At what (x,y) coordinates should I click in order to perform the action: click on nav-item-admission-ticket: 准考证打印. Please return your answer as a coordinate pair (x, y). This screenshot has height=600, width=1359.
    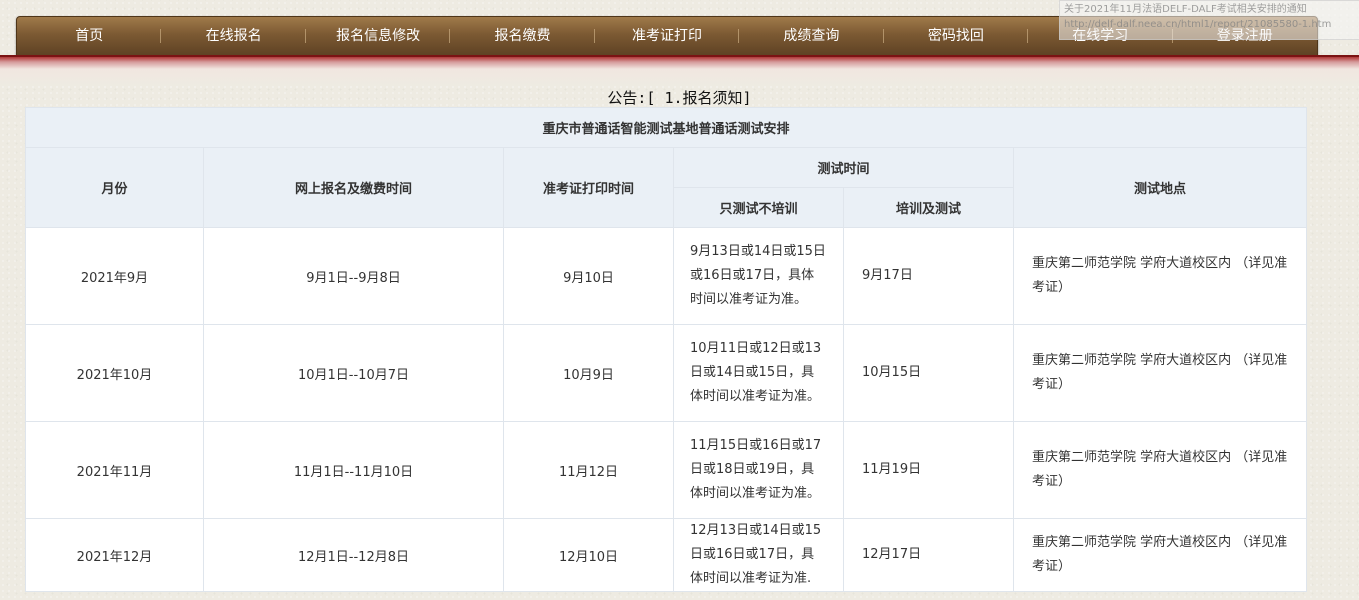
    Looking at the image, I should click on (667, 36).